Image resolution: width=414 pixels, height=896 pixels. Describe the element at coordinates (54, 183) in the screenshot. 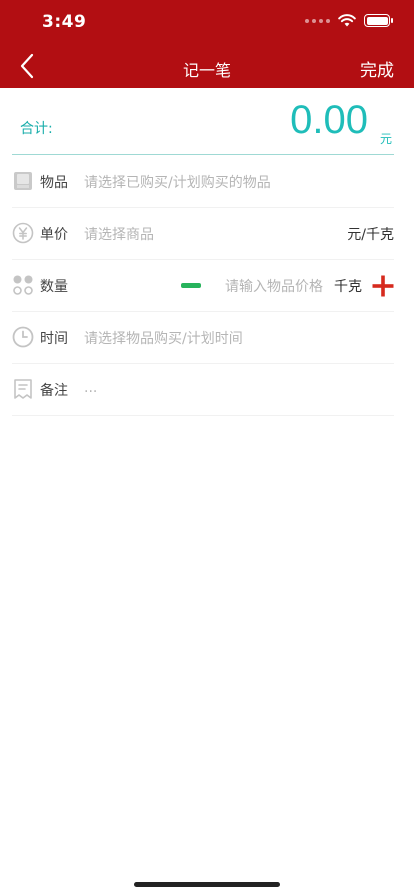

I see `item-label: 物品` at that location.